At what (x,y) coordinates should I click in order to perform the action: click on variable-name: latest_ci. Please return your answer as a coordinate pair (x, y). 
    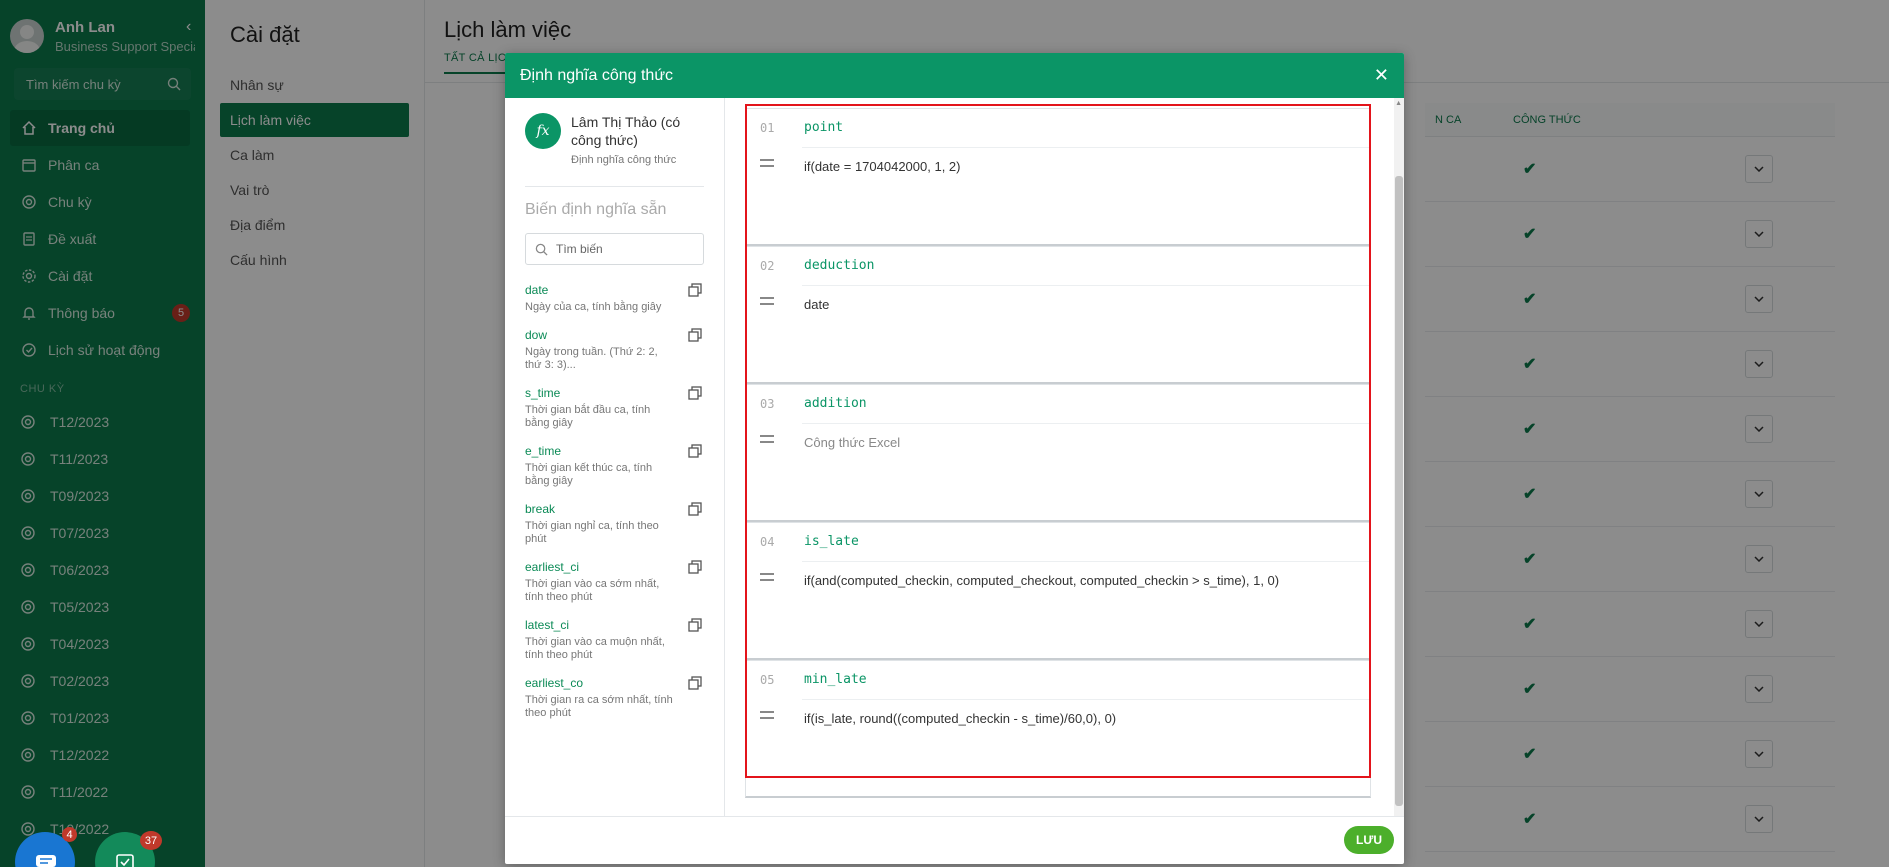
    Looking at the image, I should click on (599, 625).